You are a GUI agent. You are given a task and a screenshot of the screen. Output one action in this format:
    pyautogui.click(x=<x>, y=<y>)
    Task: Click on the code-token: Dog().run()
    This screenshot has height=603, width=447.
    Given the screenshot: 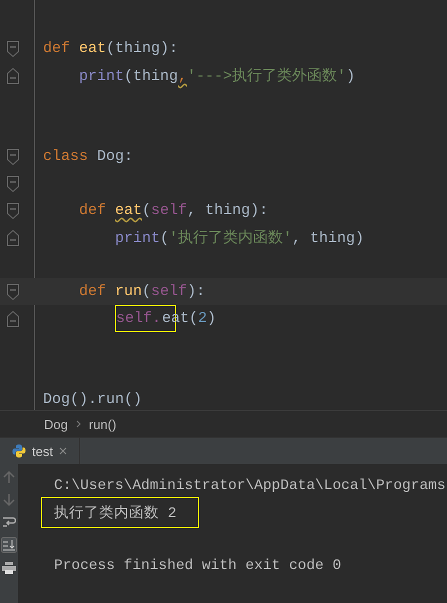 What is the action you would take?
    pyautogui.click(x=92, y=399)
    